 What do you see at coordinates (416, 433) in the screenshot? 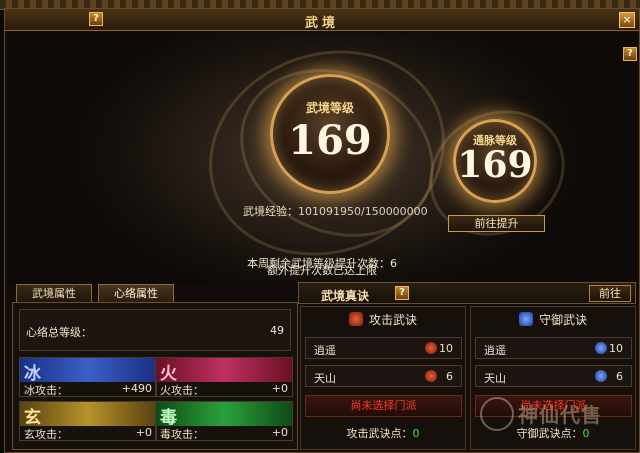
I see `attack-points-value: 0` at bounding box center [416, 433].